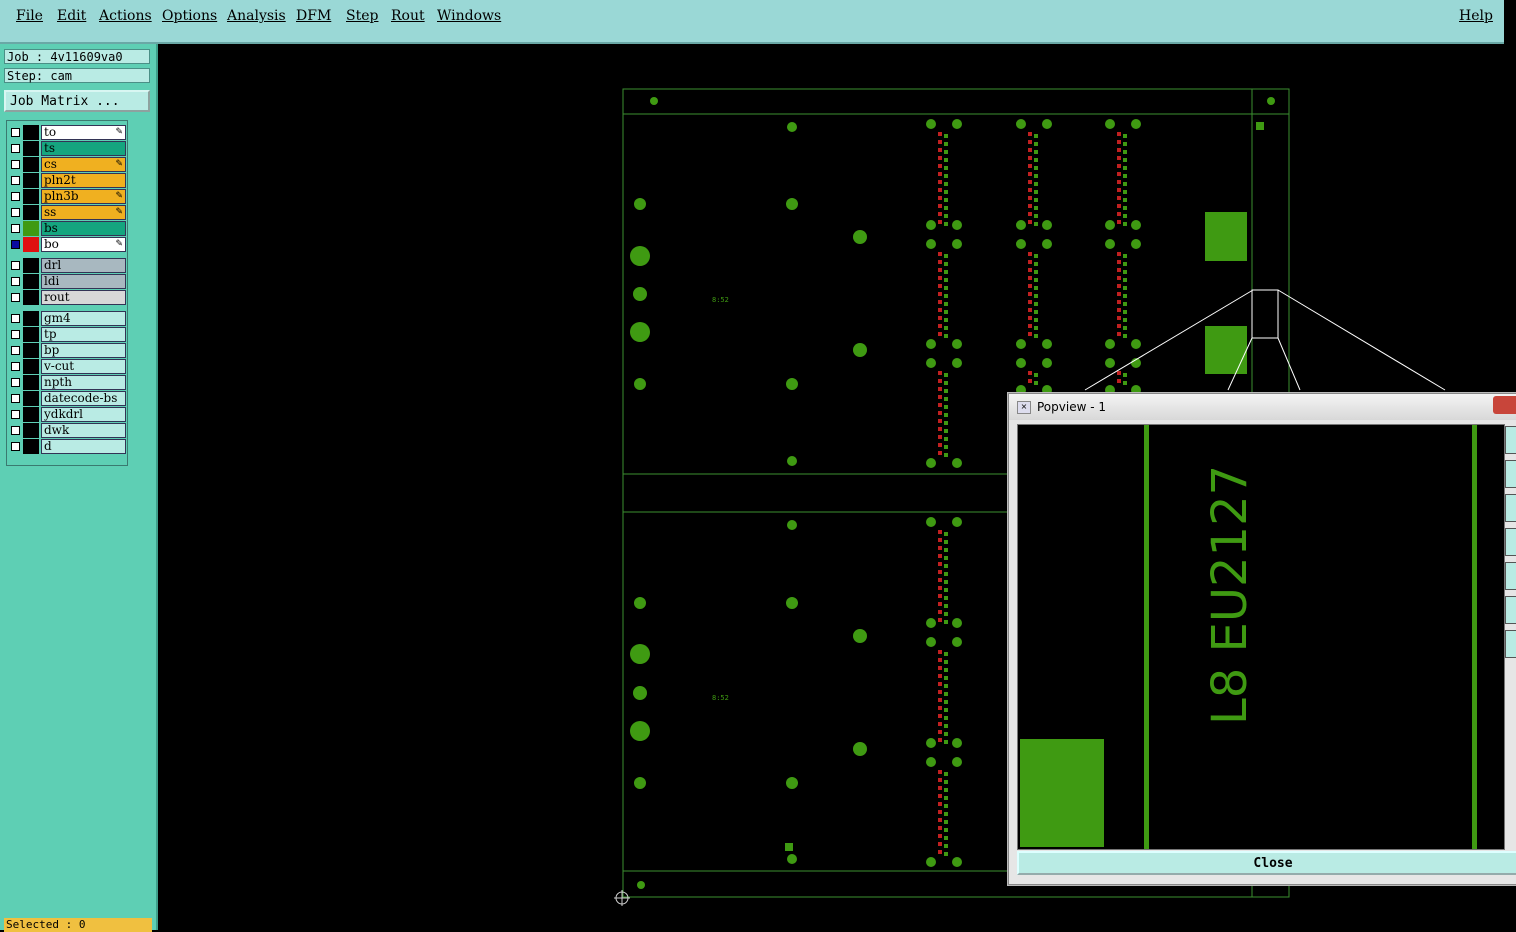  I want to click on board-text: 8:52, so click(720, 698).